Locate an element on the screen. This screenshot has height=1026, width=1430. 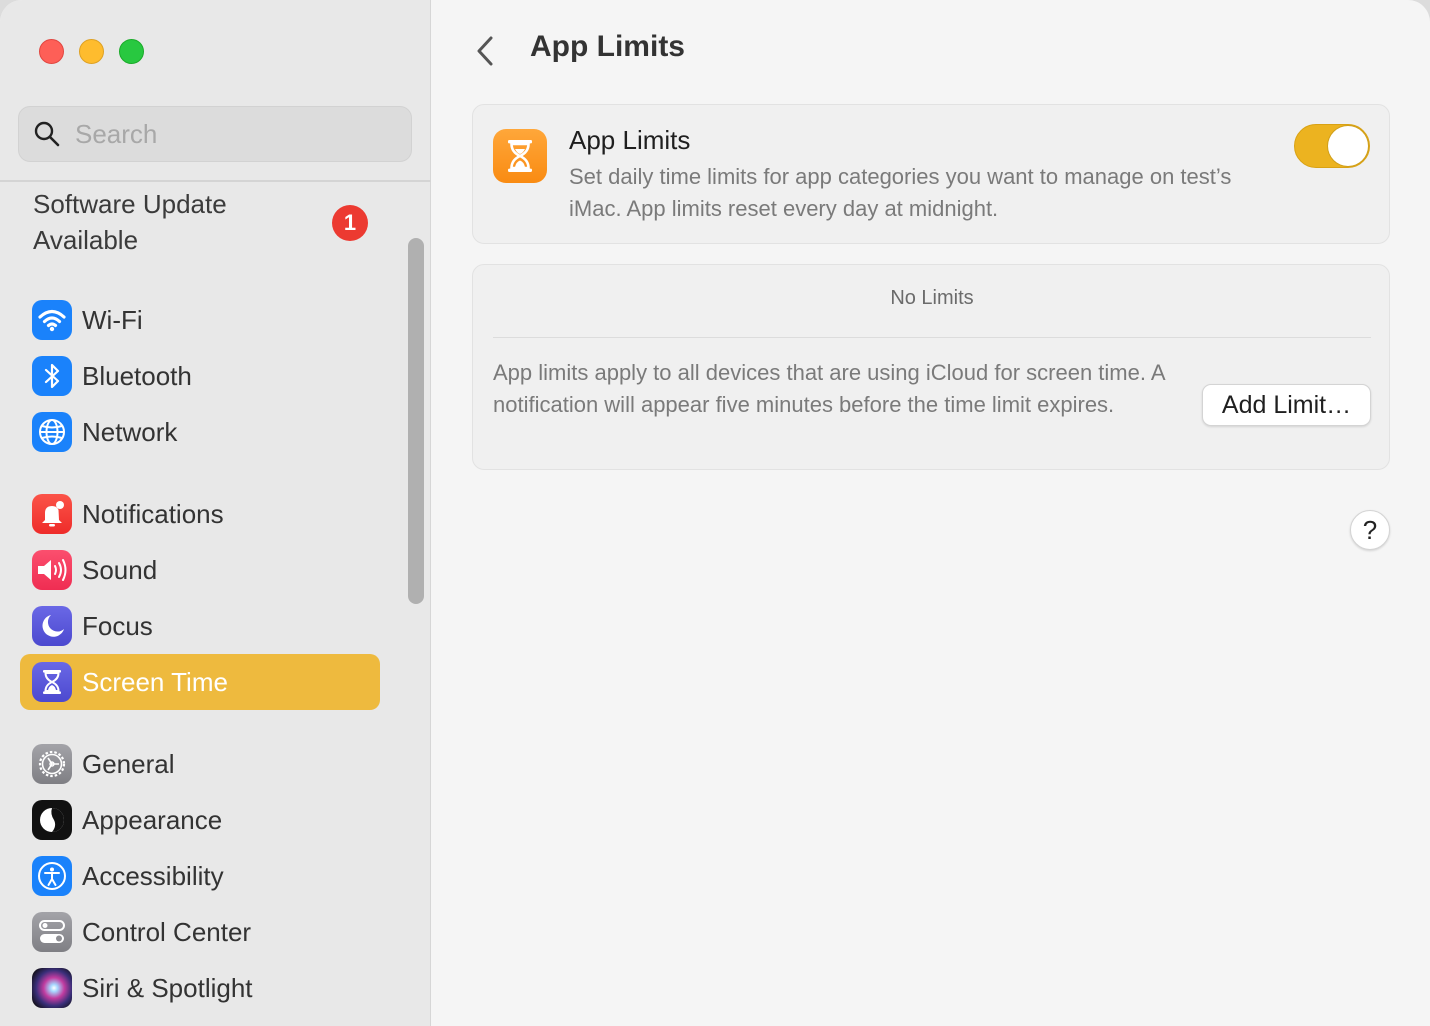
sidebar-item-wifi: Wi-Fi is located at coordinates (200, 320).